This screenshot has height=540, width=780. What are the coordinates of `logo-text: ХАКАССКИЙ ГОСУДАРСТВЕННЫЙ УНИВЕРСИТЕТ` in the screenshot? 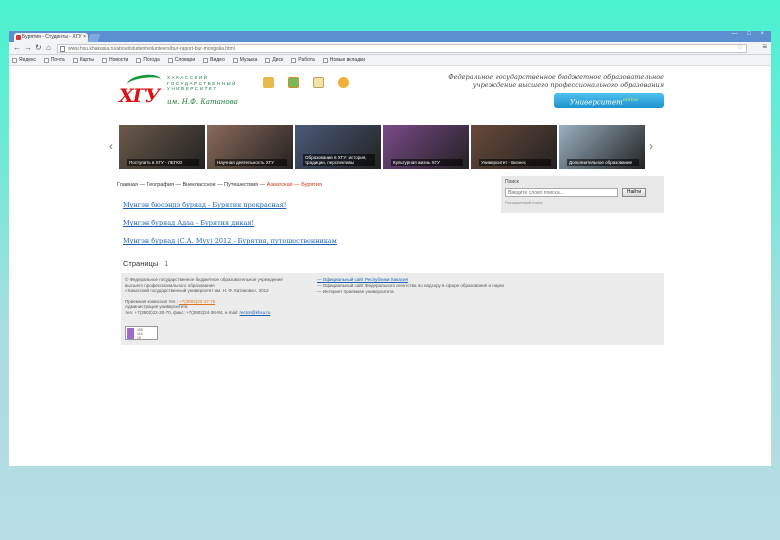 It's located at (202, 83).